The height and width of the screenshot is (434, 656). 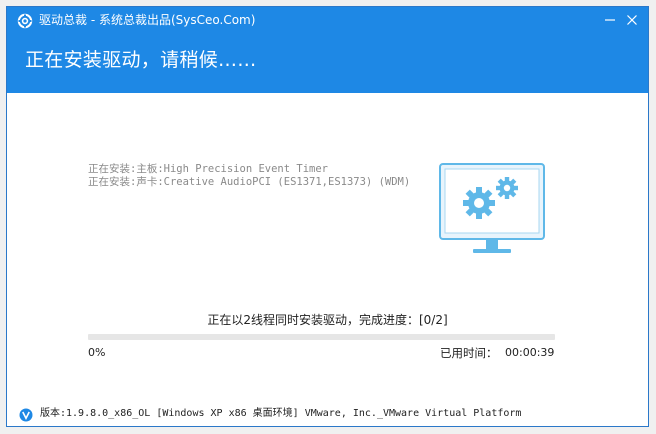 What do you see at coordinates (327, 320) in the screenshot?
I see `progress-status: 正在以2线程同时安装驱动，完成进度：[0/2]` at bounding box center [327, 320].